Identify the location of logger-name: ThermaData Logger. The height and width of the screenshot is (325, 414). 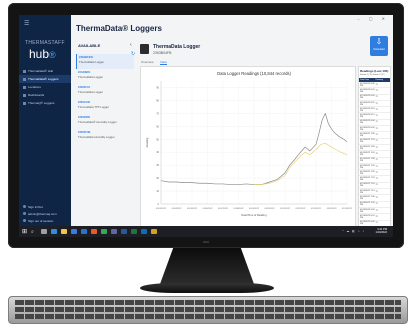
(92, 62).